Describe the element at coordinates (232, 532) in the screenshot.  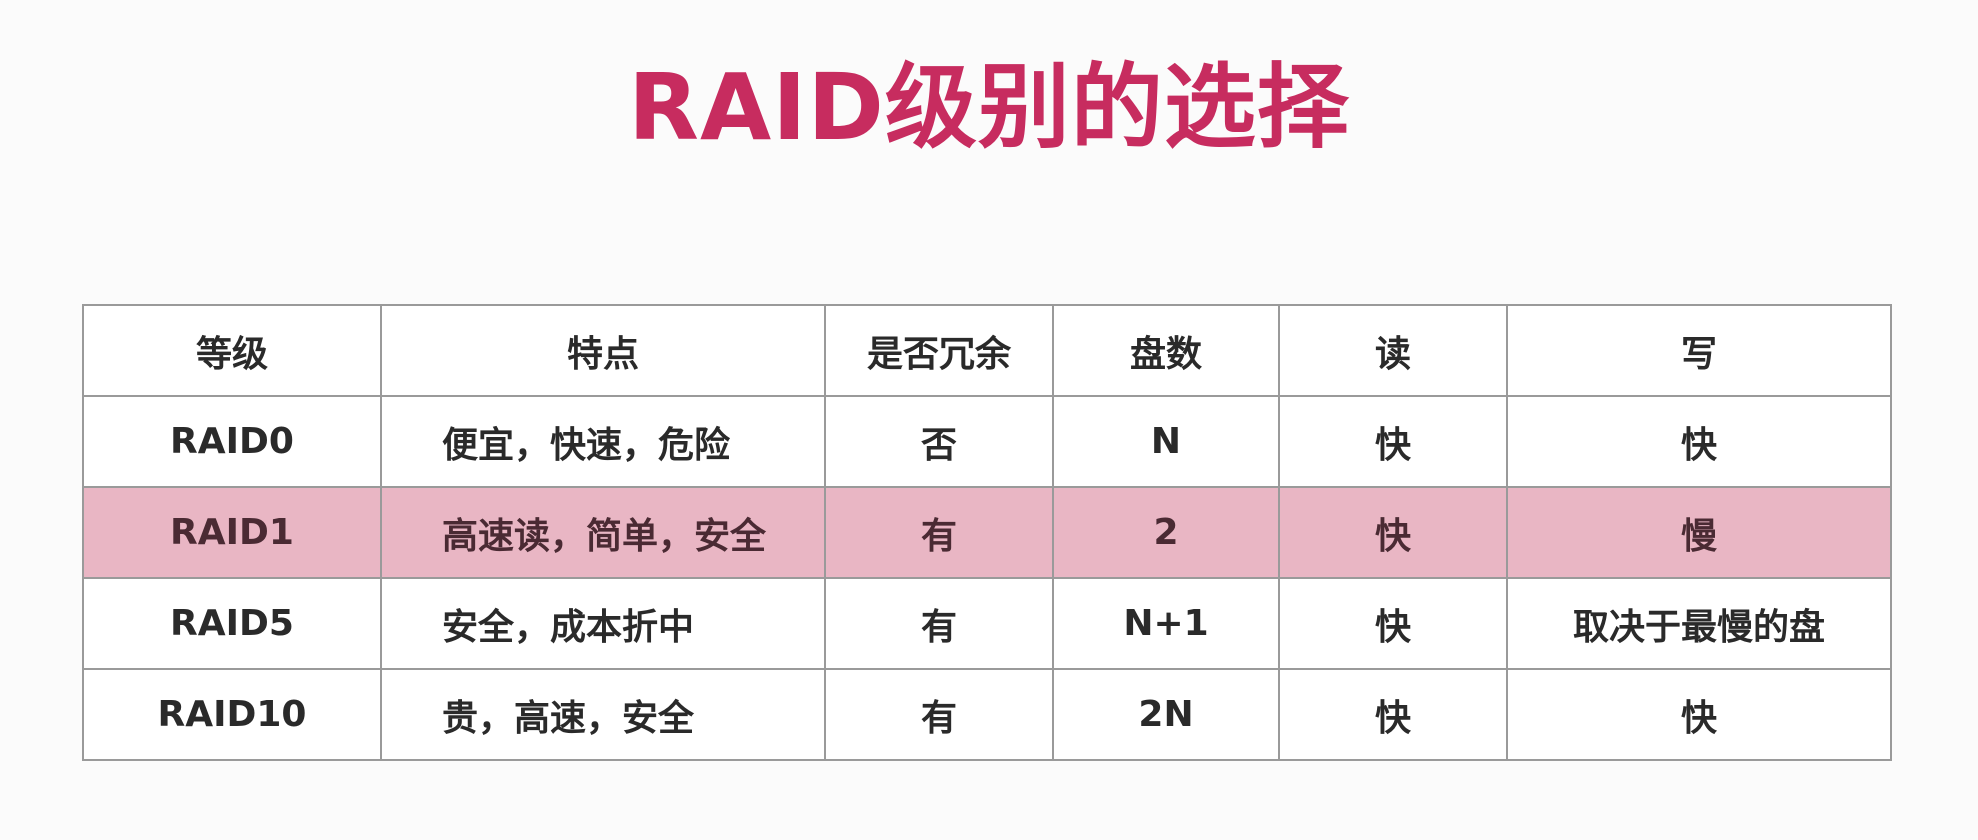
I see `cell-level: RAID1` at that location.